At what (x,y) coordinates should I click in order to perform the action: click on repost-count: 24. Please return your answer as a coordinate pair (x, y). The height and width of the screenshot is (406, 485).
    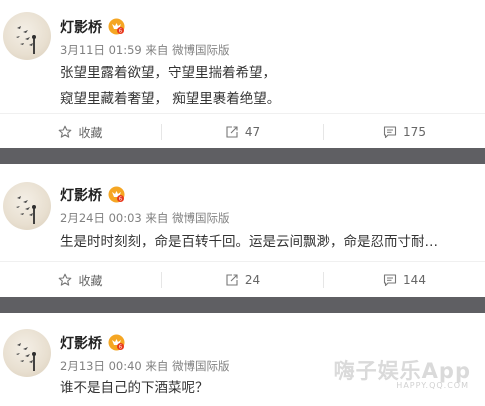
    Looking at the image, I should click on (252, 280).